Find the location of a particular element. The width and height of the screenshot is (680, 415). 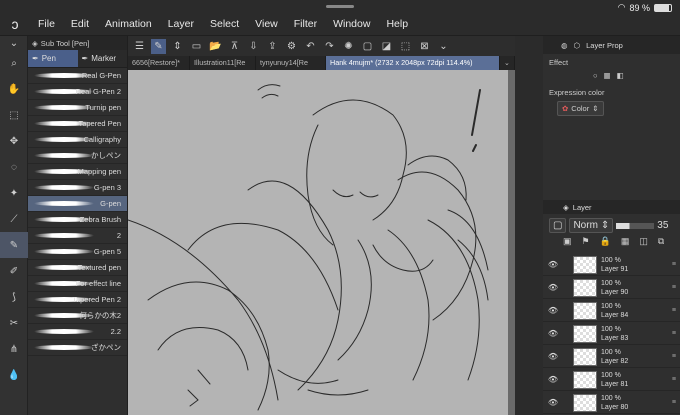

brush-item: Tapered Pen is located at coordinates (77, 124).